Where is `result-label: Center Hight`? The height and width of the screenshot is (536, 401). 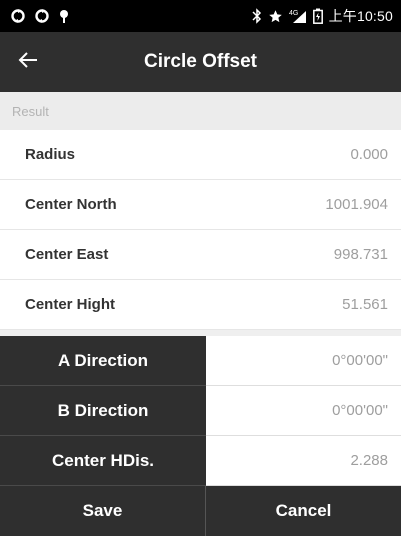
result-label: Center Hight is located at coordinates (70, 304).